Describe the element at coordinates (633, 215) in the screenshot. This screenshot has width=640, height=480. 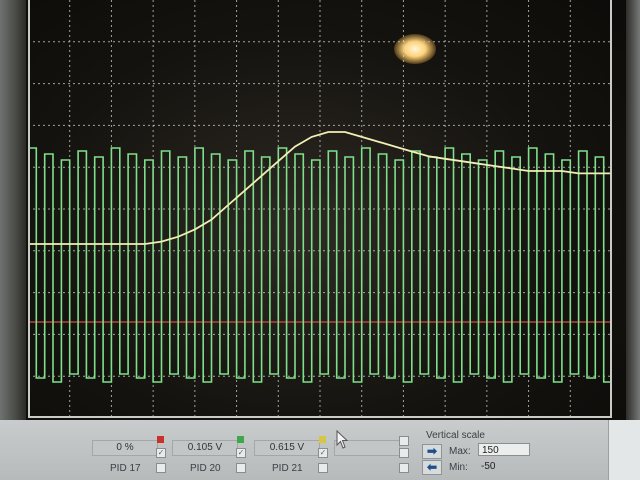
I see `monitor-bezel-right` at that location.